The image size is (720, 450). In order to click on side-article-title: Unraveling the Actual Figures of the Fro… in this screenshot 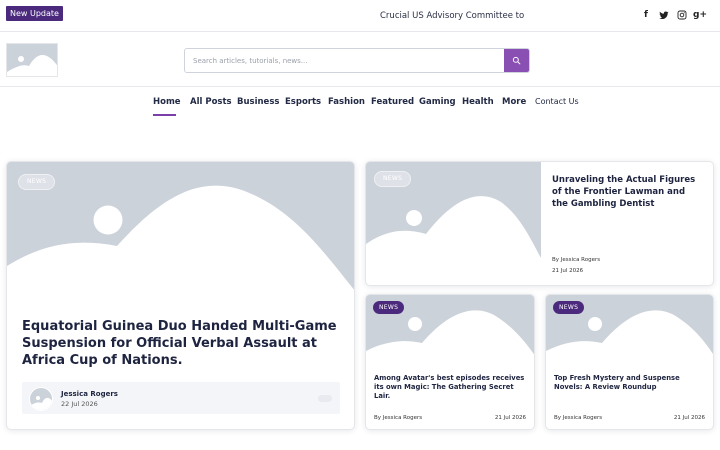, I will do `click(627, 192)`.